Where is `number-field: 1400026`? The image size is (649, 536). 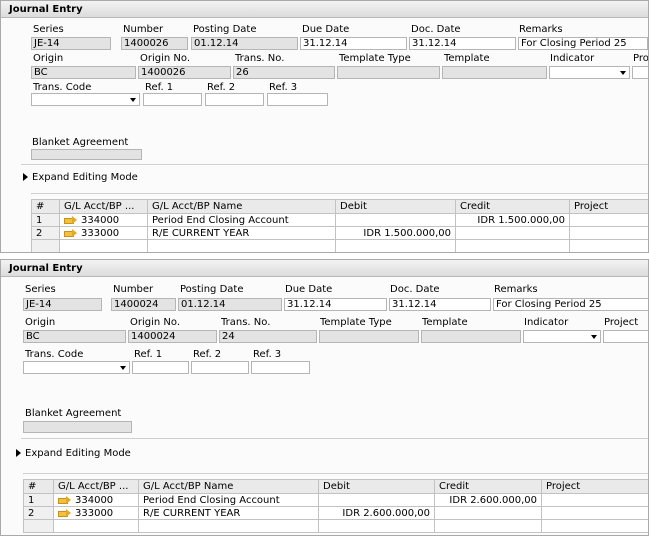 number-field: 1400026 is located at coordinates (154, 43).